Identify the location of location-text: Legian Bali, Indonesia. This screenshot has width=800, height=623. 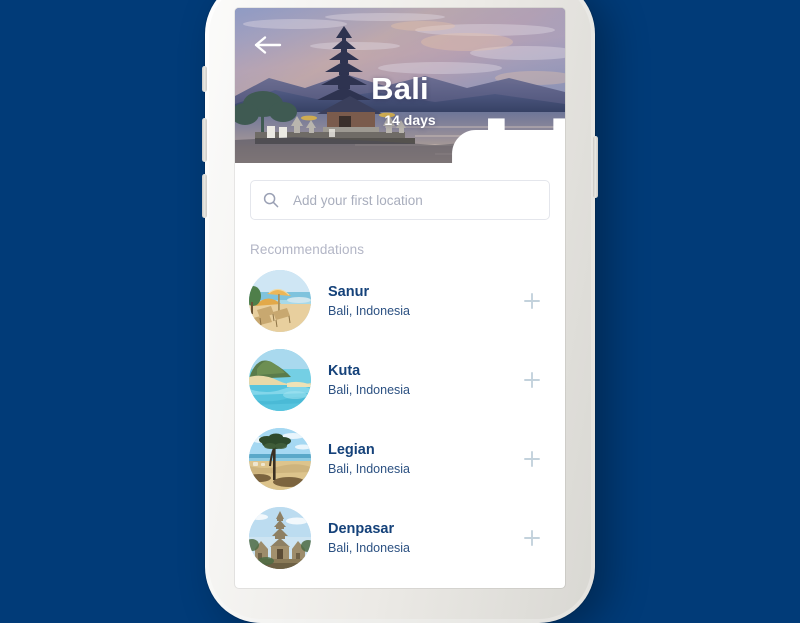
(423, 459).